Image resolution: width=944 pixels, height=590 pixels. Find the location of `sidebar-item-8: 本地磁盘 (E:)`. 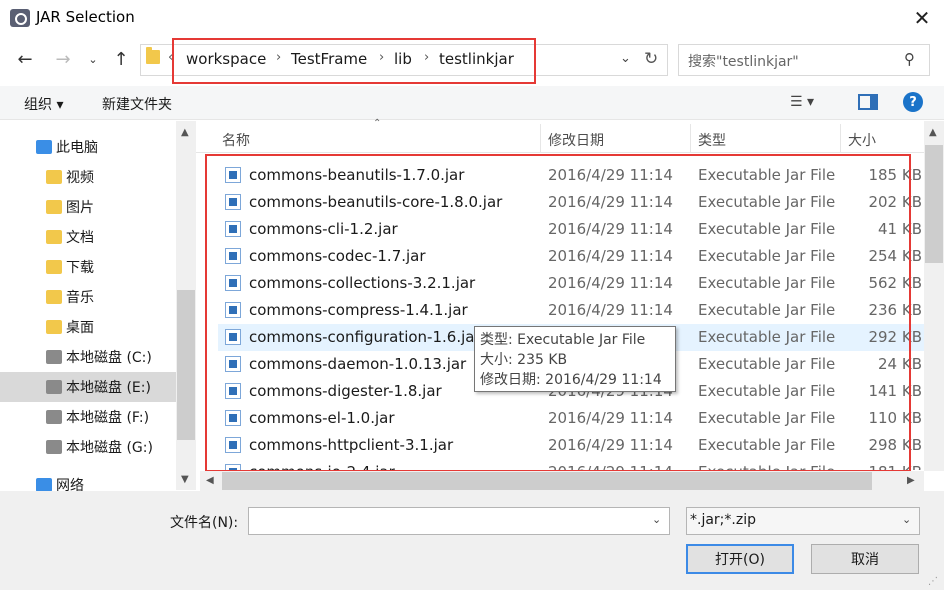

sidebar-item-8: 本地磁盘 (E:) is located at coordinates (88, 387).